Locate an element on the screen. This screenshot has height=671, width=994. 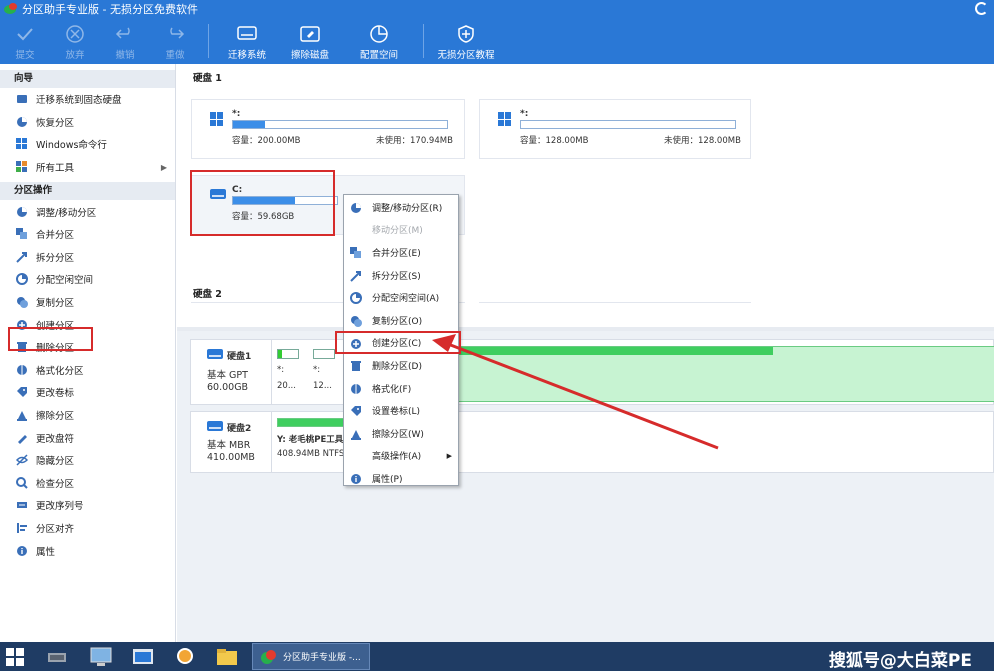
usage-bar is located at coordinates (340, 124).